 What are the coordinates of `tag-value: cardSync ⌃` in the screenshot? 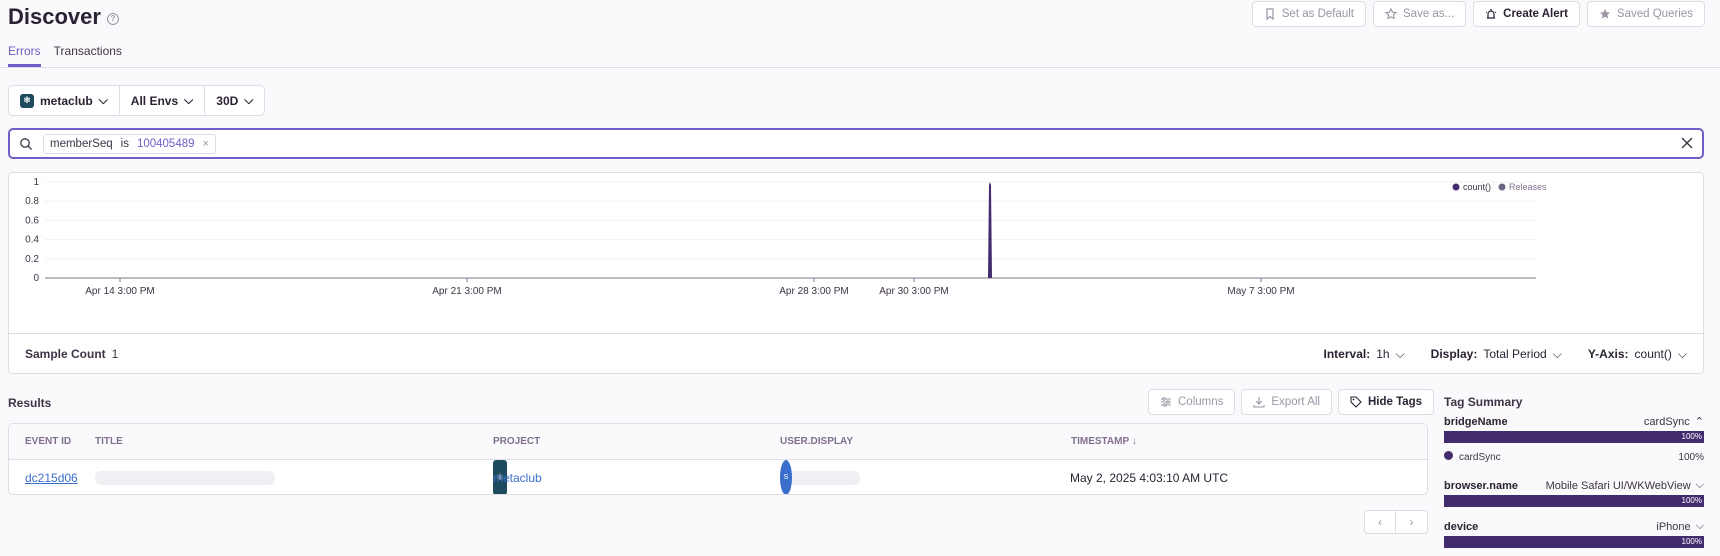 It's located at (1673, 422).